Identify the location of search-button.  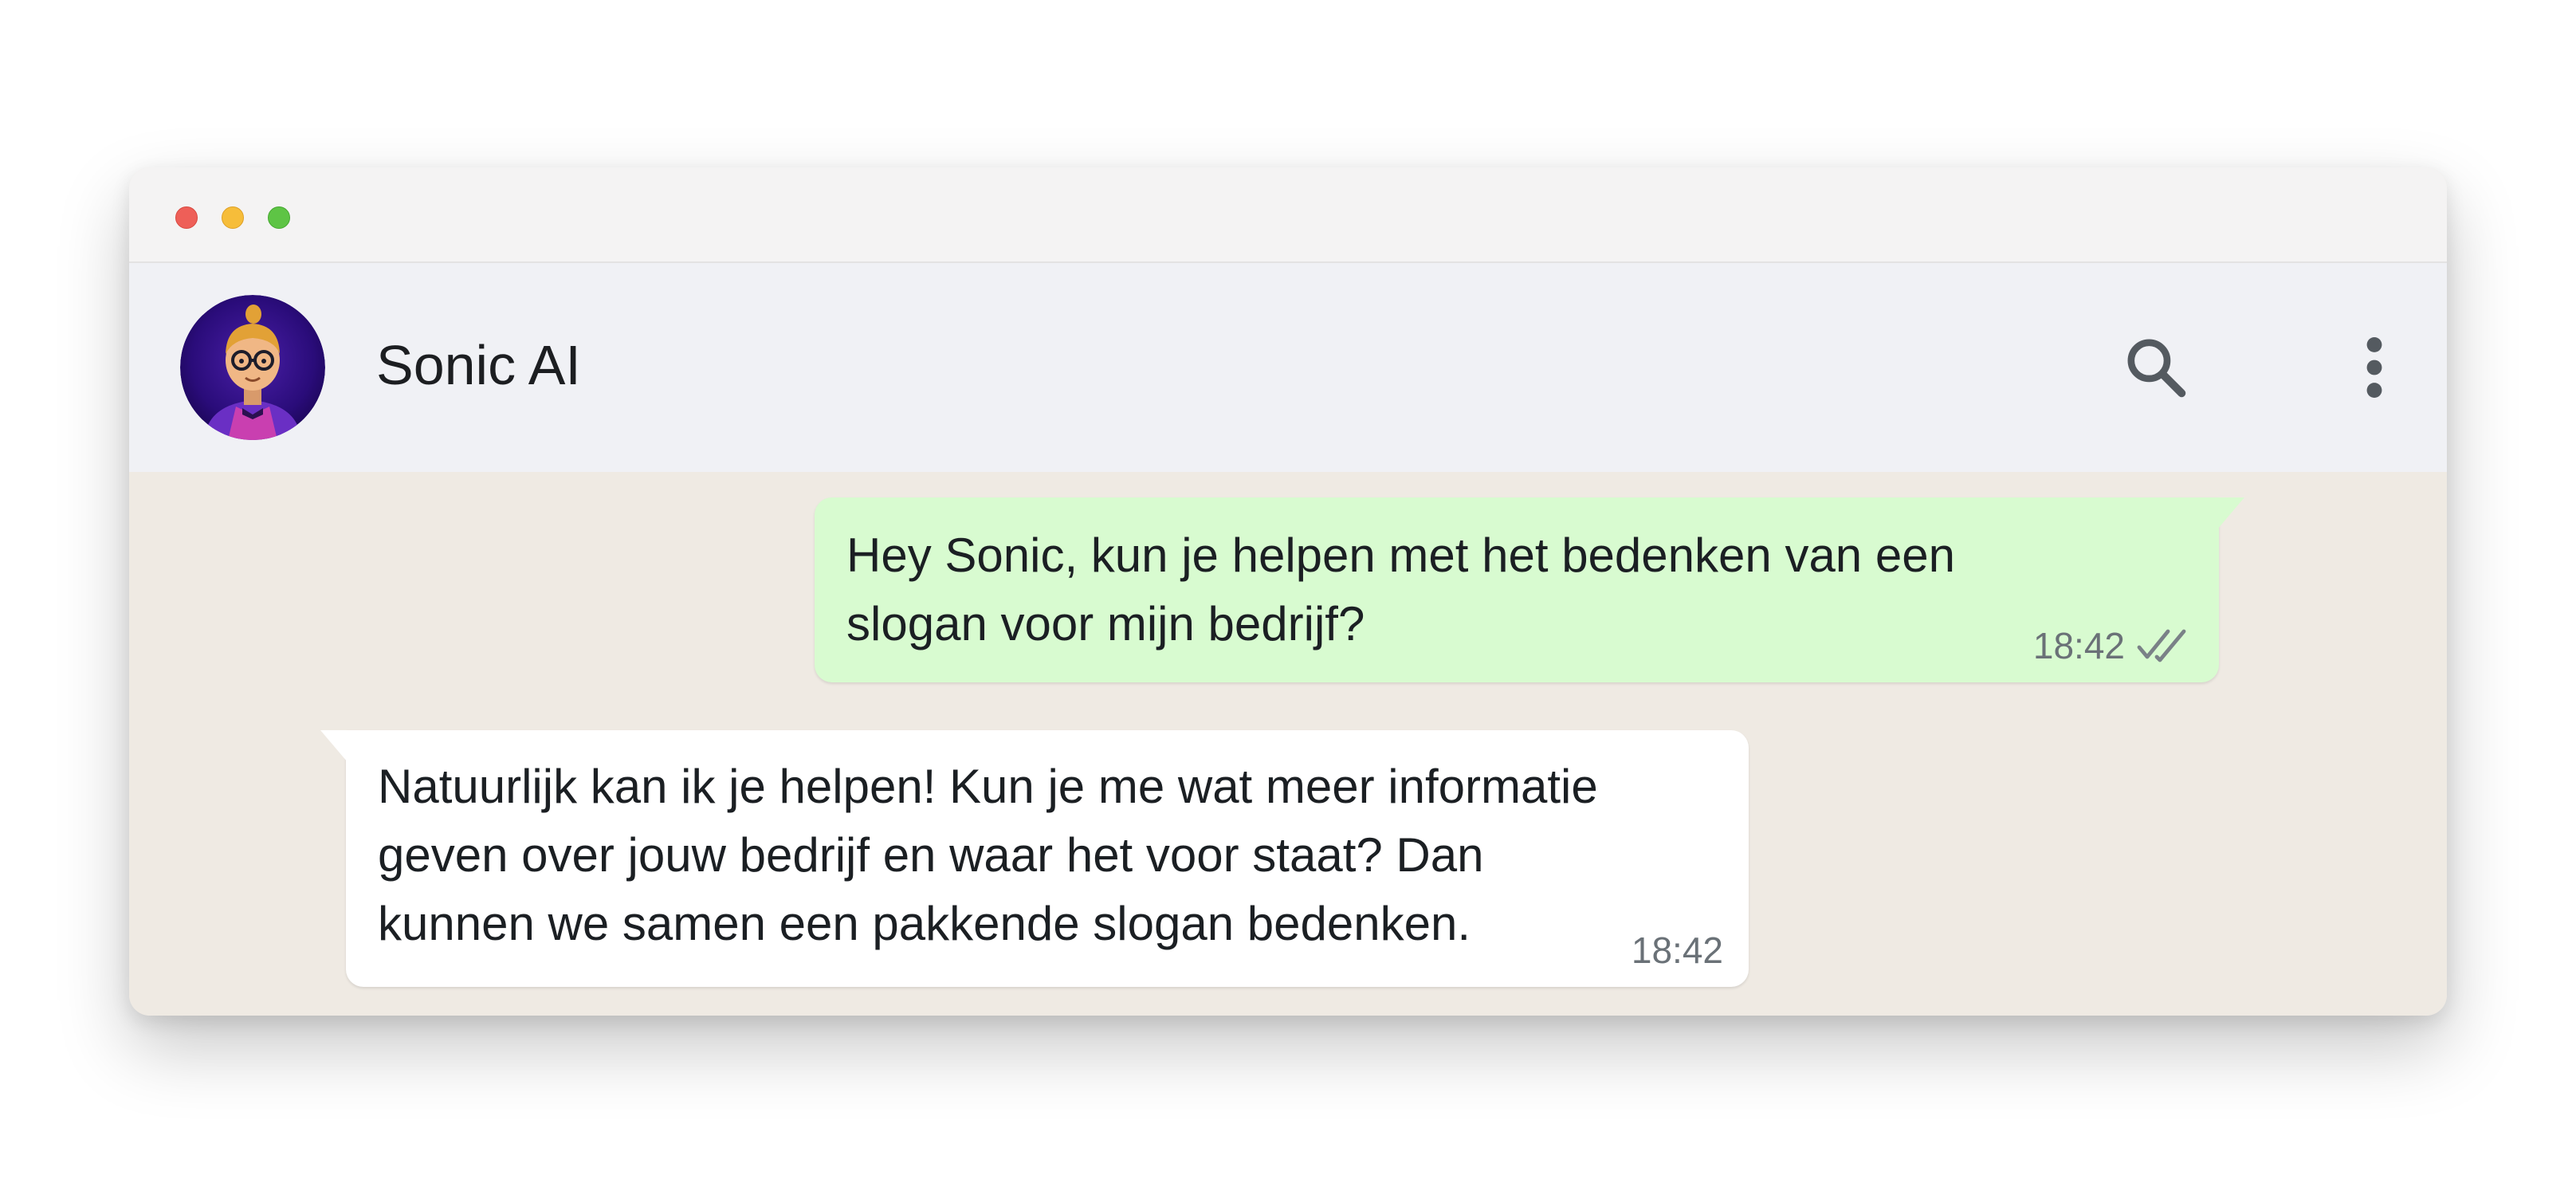
(2156, 367).